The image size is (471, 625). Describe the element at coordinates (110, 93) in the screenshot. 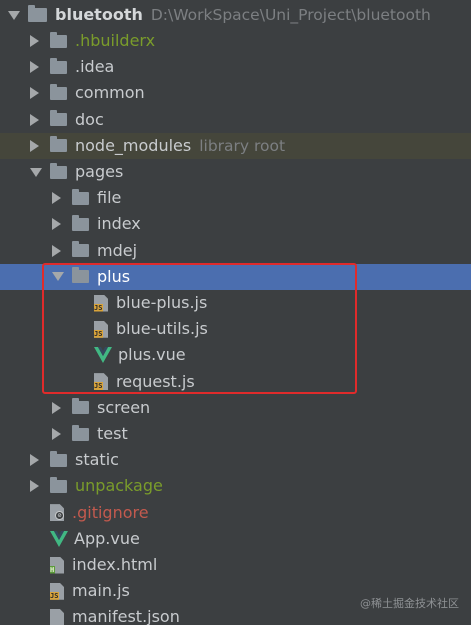

I see `tree-item-label: common` at that location.